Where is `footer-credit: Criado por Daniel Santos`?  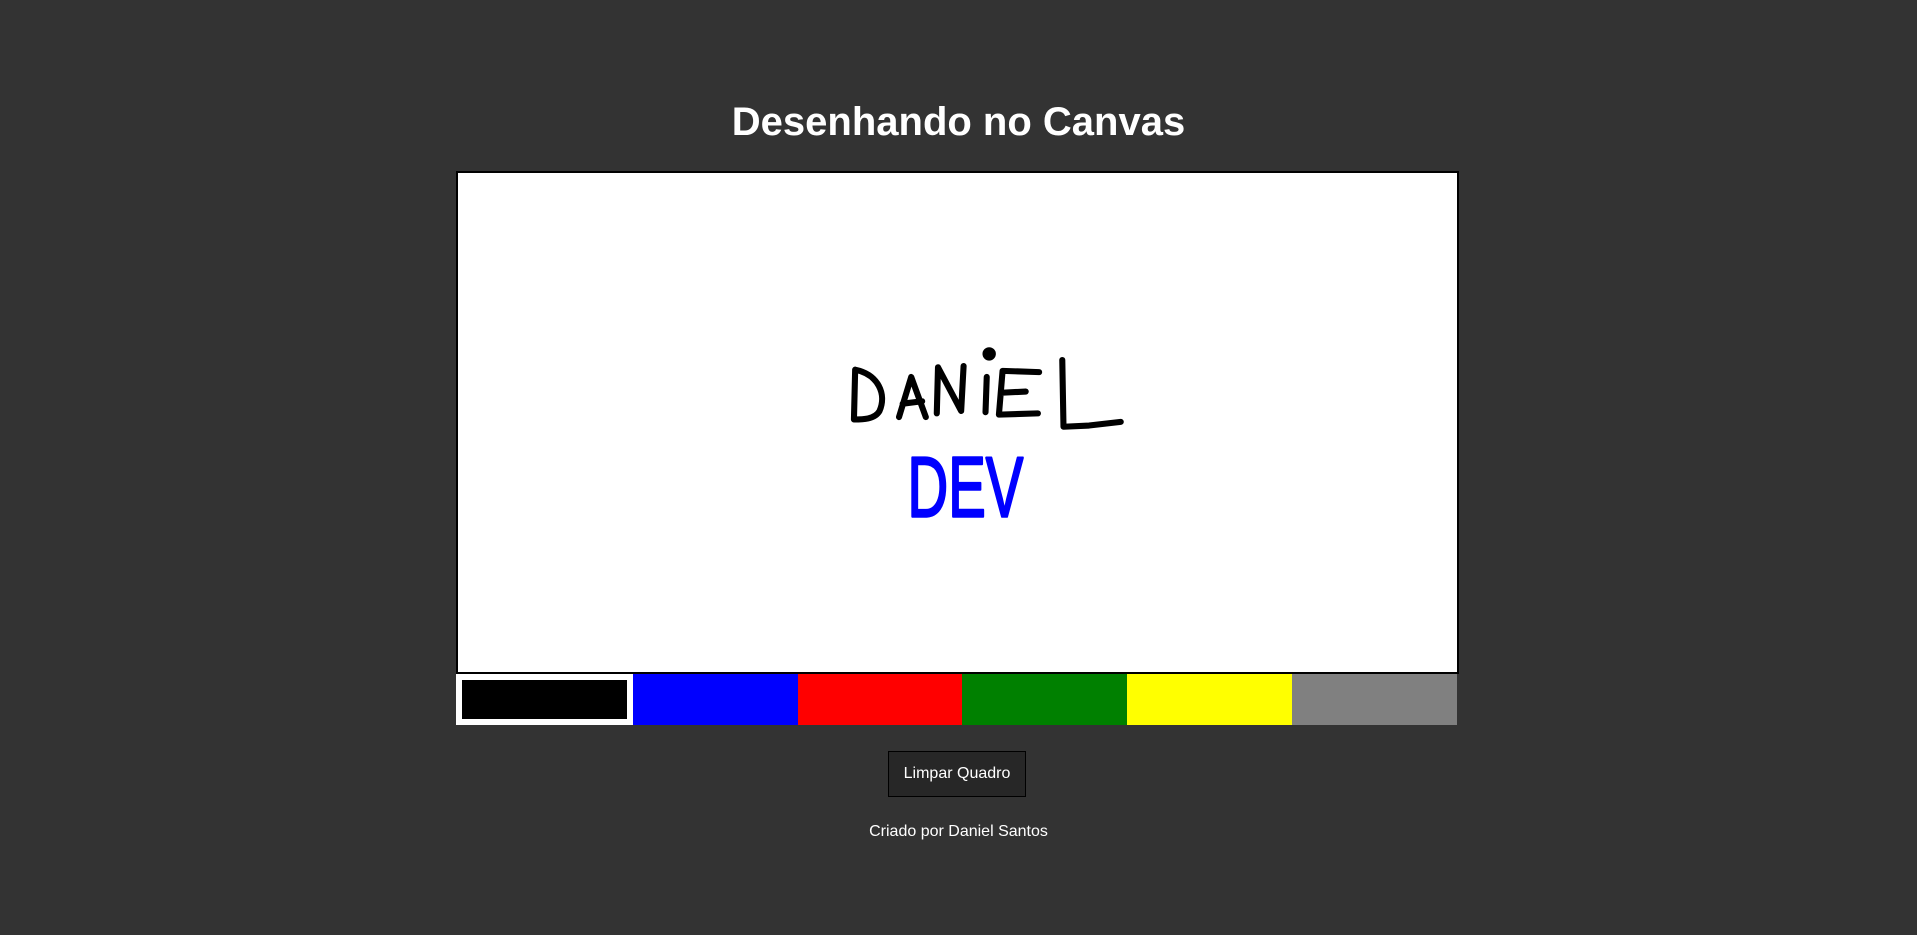
footer-credit: Criado por Daniel Santos is located at coordinates (958, 831).